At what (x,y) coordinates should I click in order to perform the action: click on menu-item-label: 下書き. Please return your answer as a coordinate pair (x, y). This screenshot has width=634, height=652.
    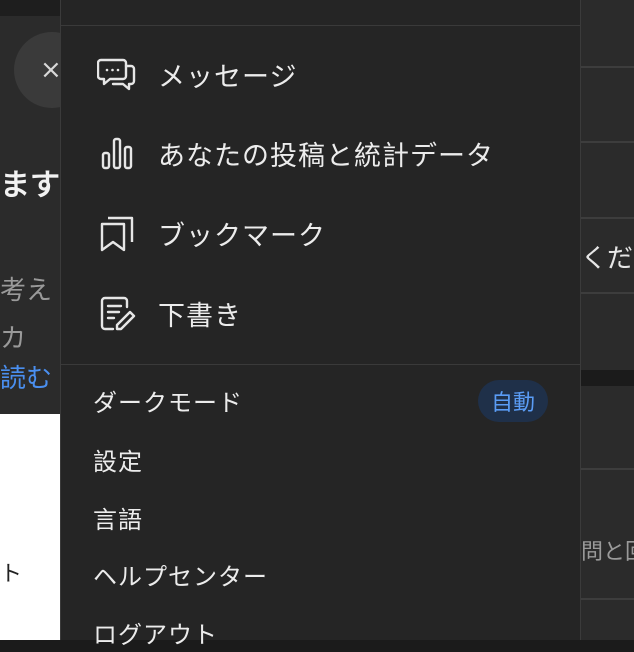
    Looking at the image, I should click on (200, 316).